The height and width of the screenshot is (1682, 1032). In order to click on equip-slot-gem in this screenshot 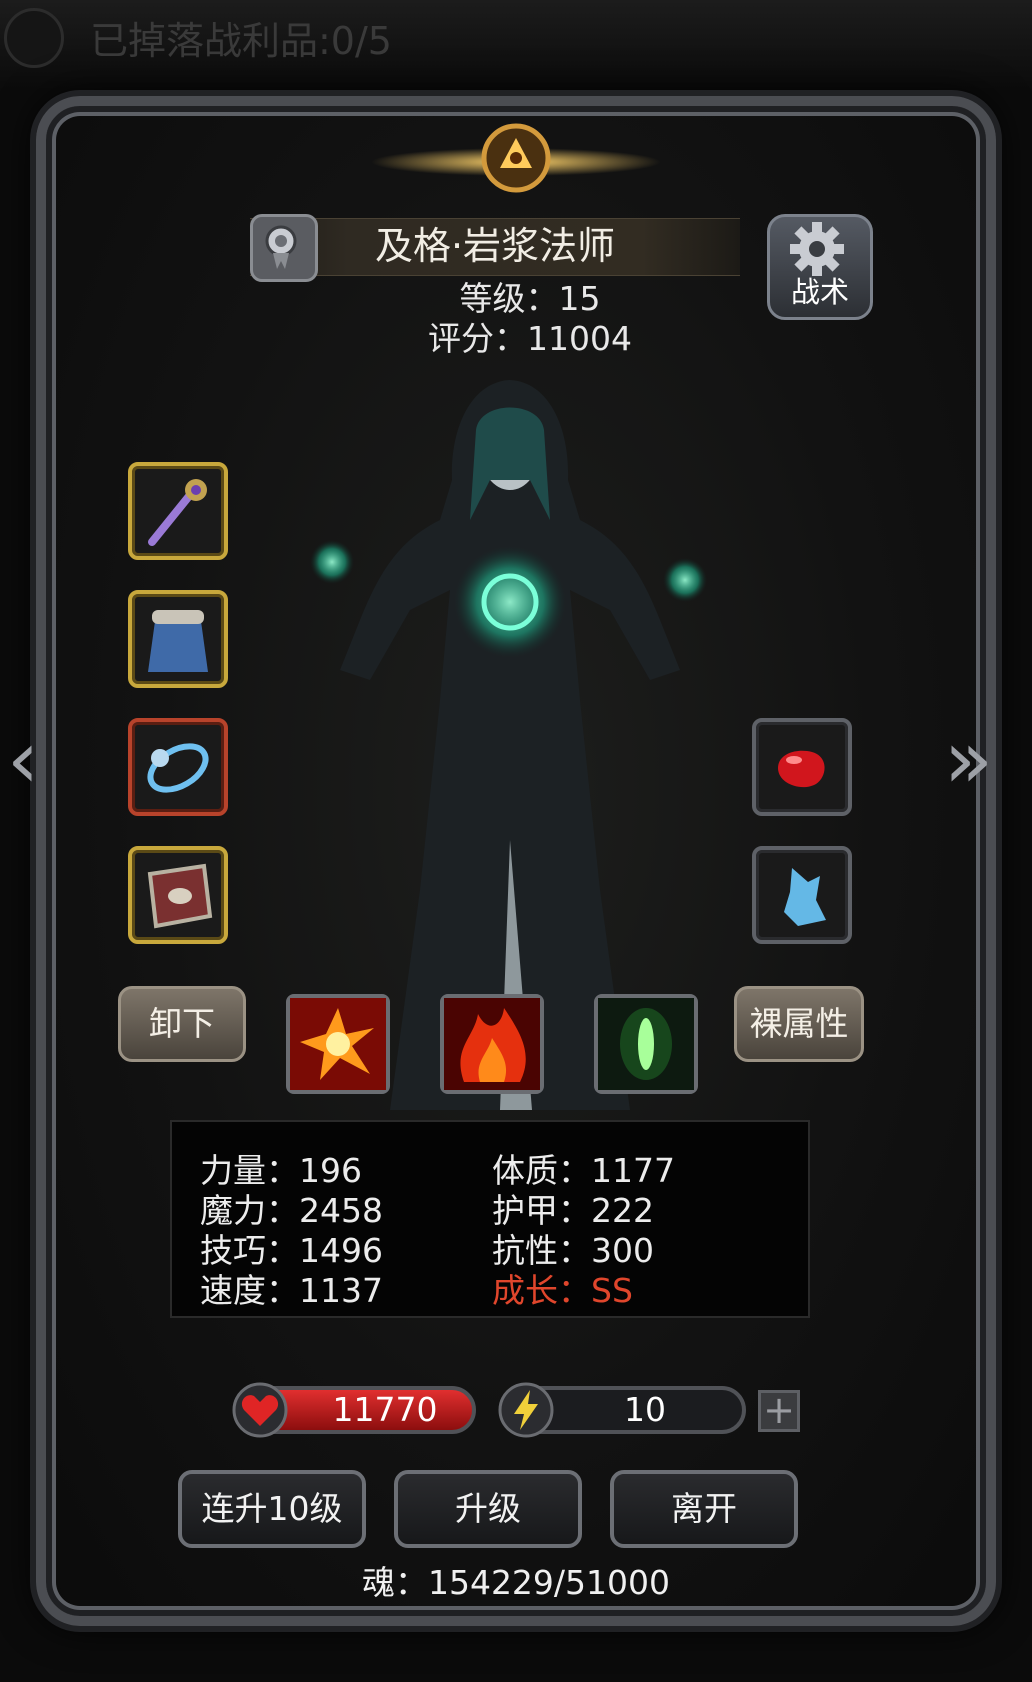, I will do `click(802, 767)`.